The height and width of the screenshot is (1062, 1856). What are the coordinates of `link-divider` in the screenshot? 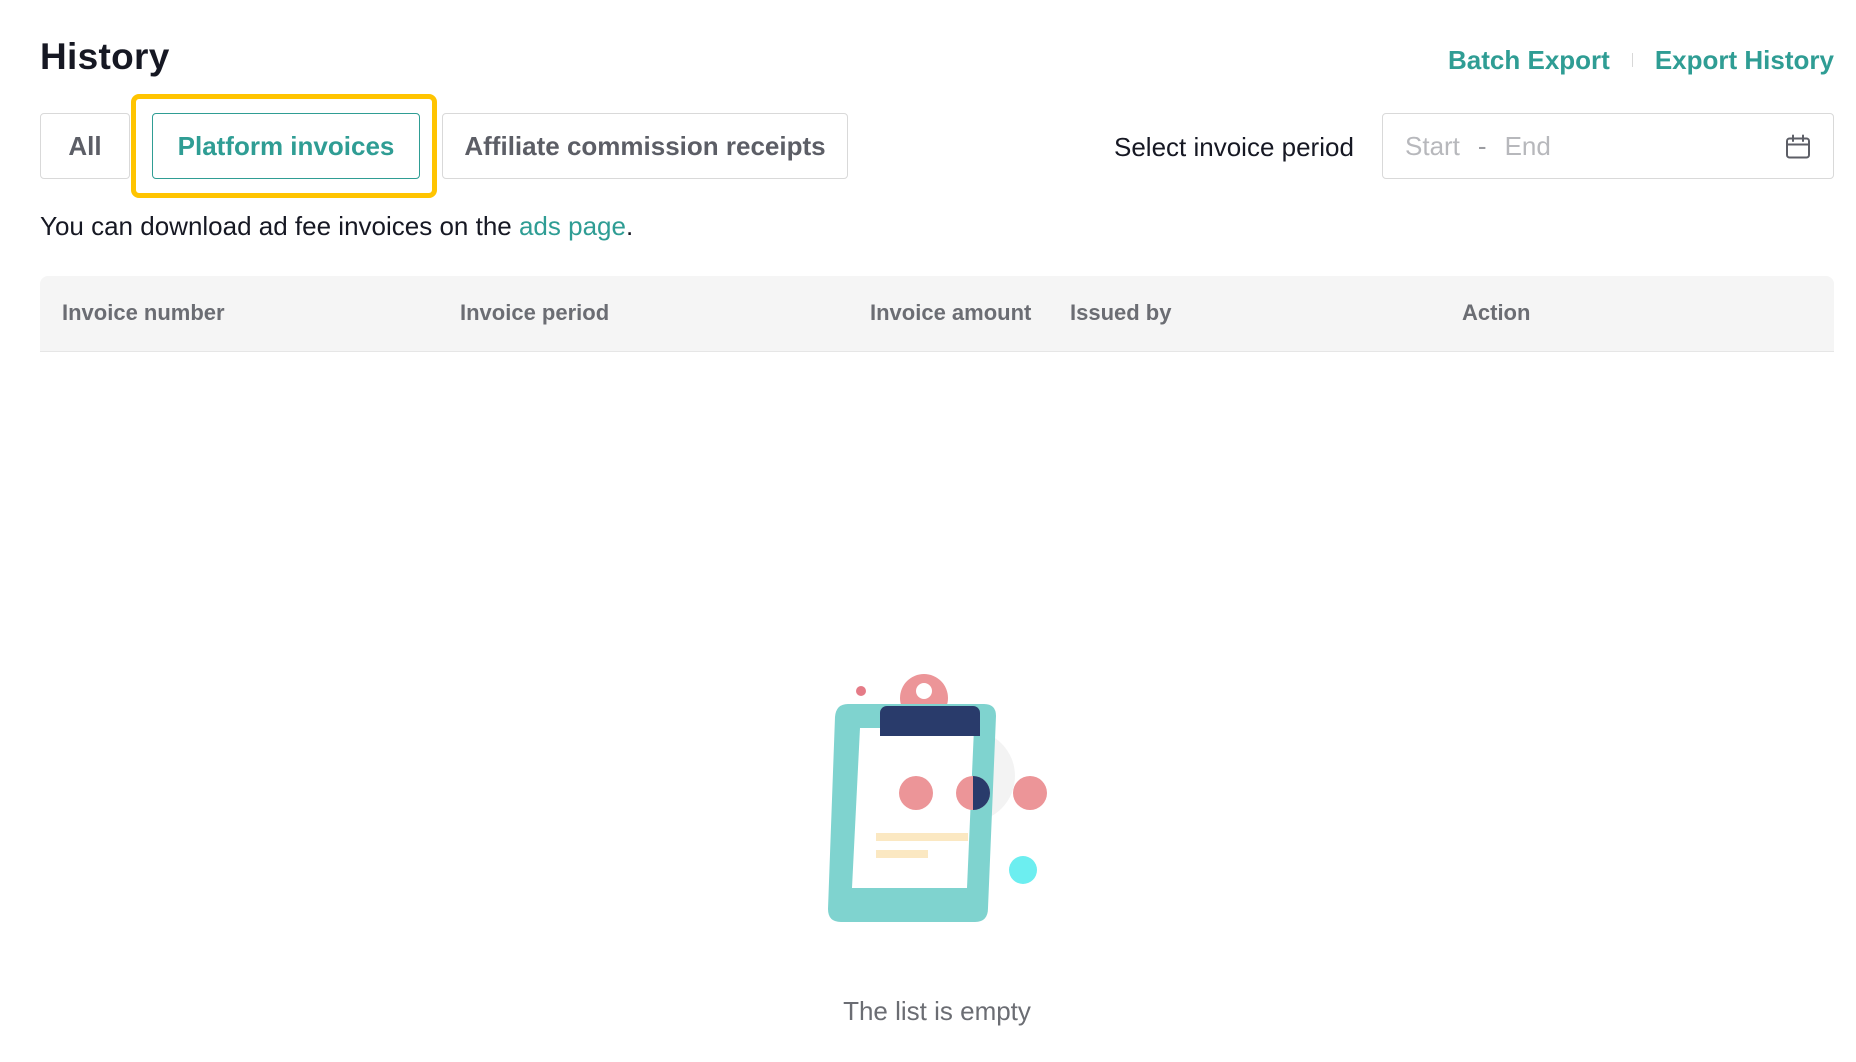 It's located at (1632, 60).